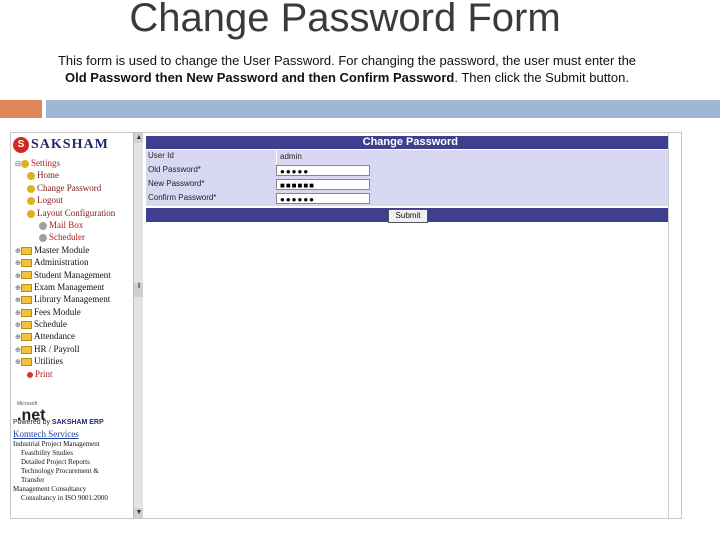  Describe the element at coordinates (21, 145) in the screenshot. I see `logo-mark-icon: S` at that location.